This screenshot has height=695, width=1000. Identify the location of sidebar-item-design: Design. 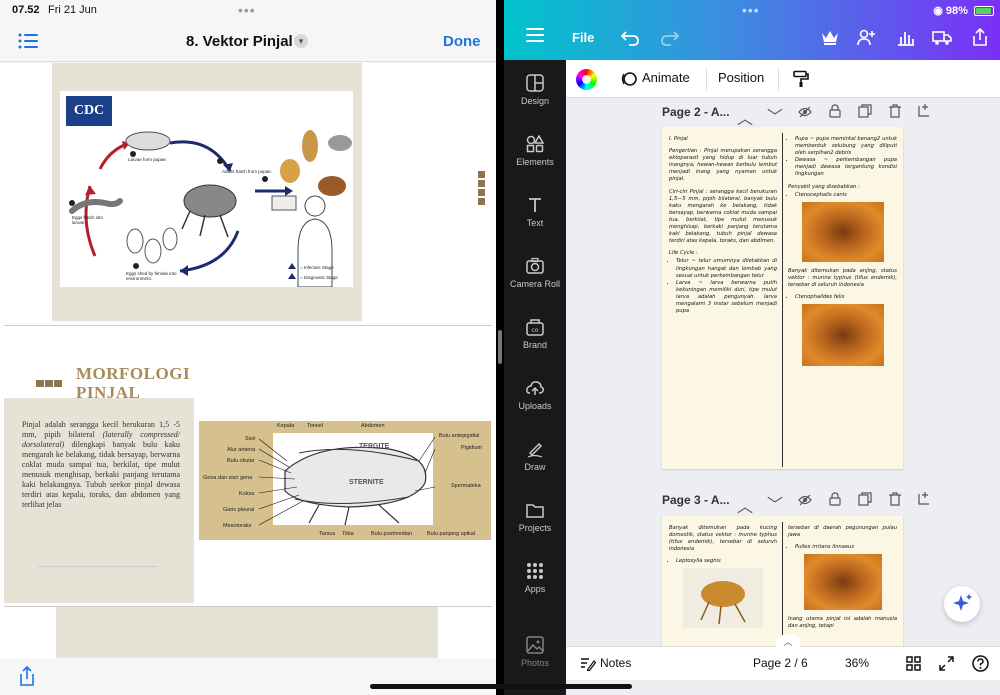
(535, 90).